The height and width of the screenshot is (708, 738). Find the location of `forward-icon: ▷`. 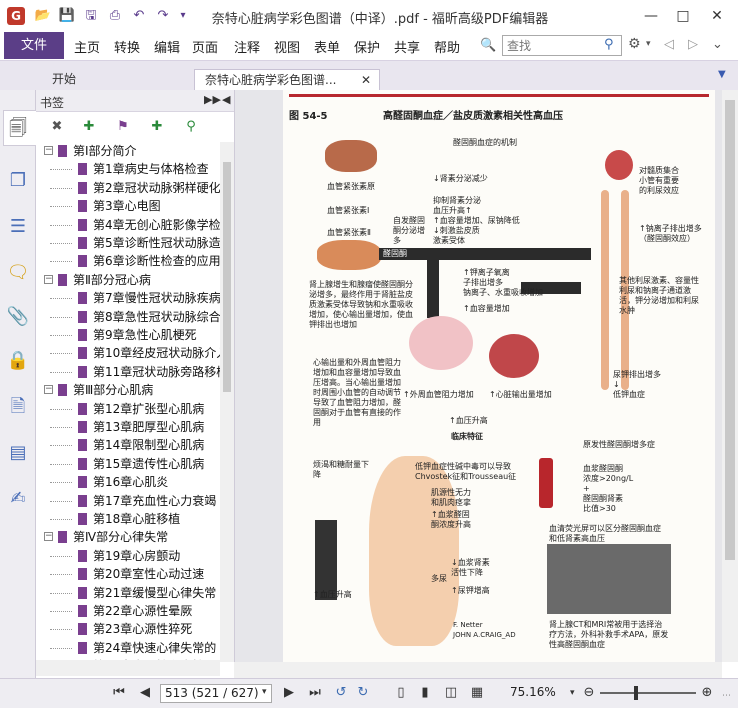

forward-icon: ▷ is located at coordinates (693, 44).